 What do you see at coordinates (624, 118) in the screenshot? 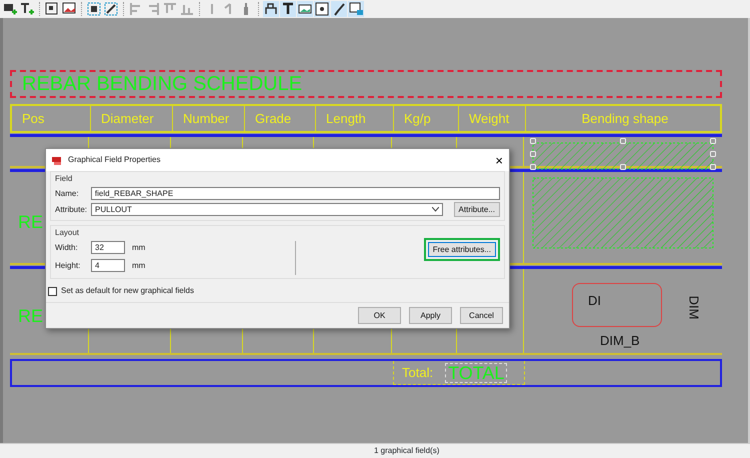
I see `column-header: Bending shape` at bounding box center [624, 118].